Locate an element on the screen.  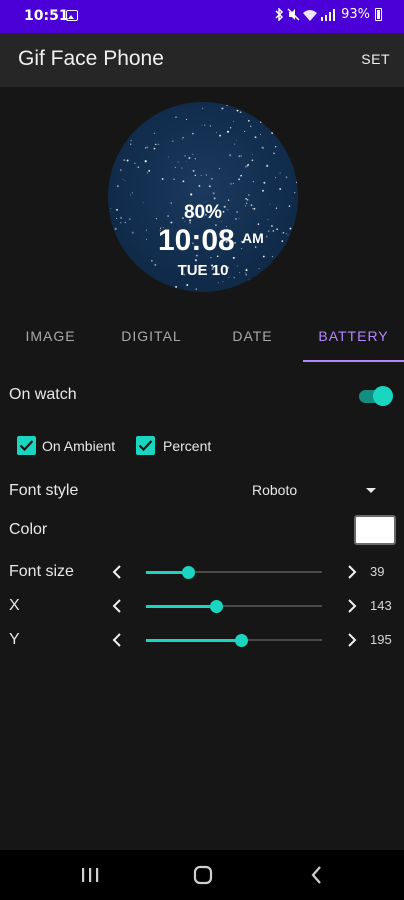
x-label: X is located at coordinates (14, 605).